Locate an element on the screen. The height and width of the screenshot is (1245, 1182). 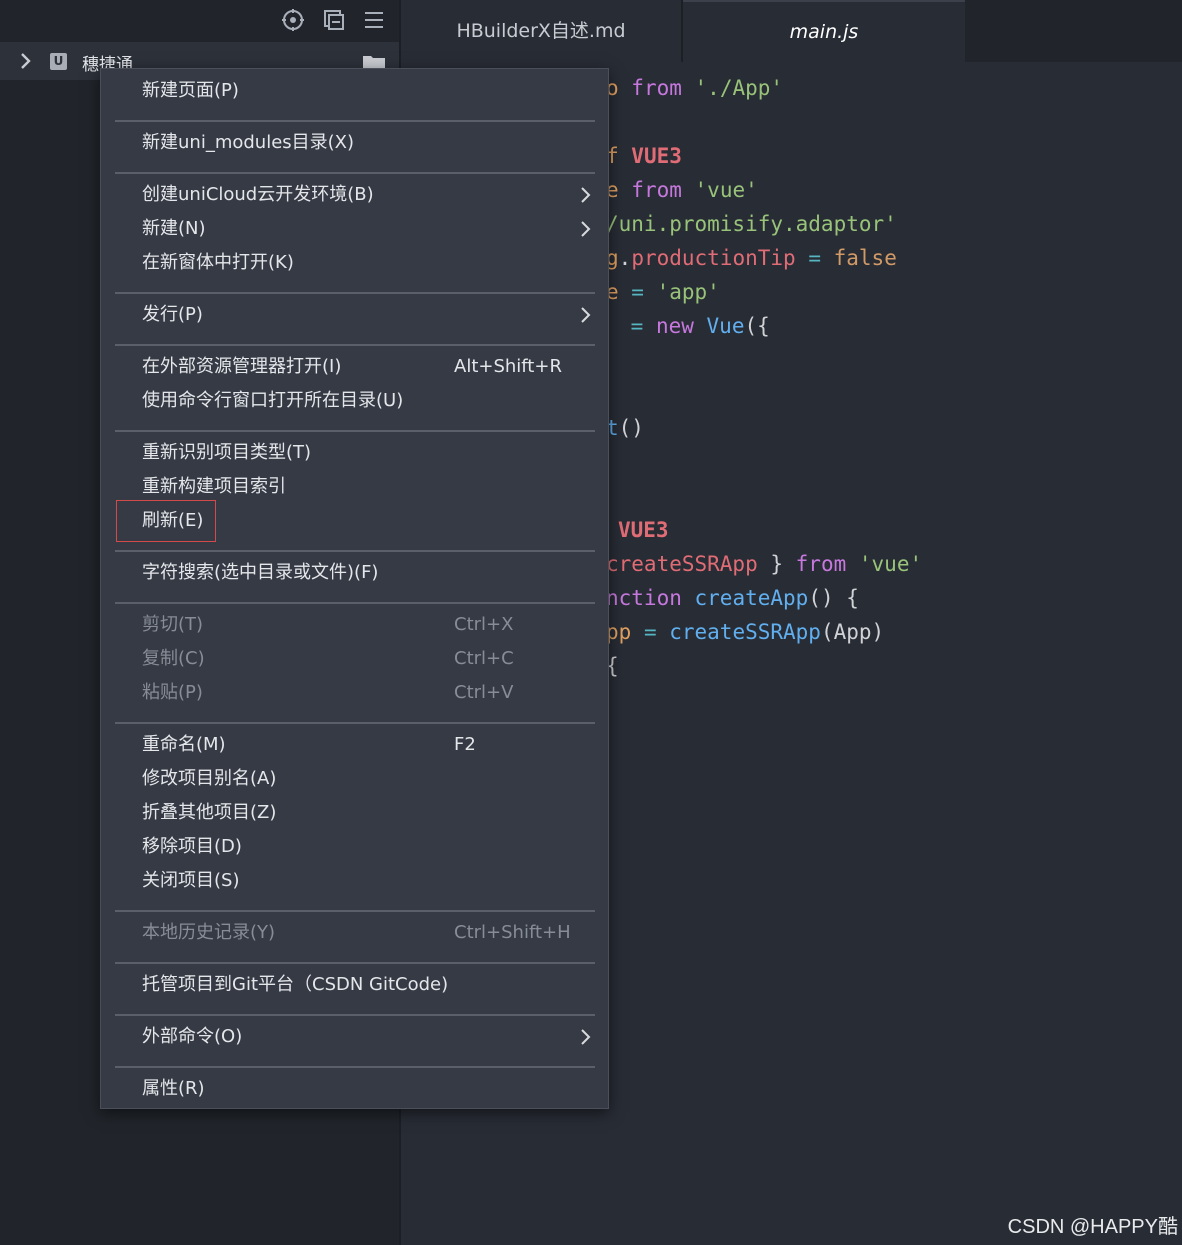
code-token: pp is located at coordinates (619, 632).